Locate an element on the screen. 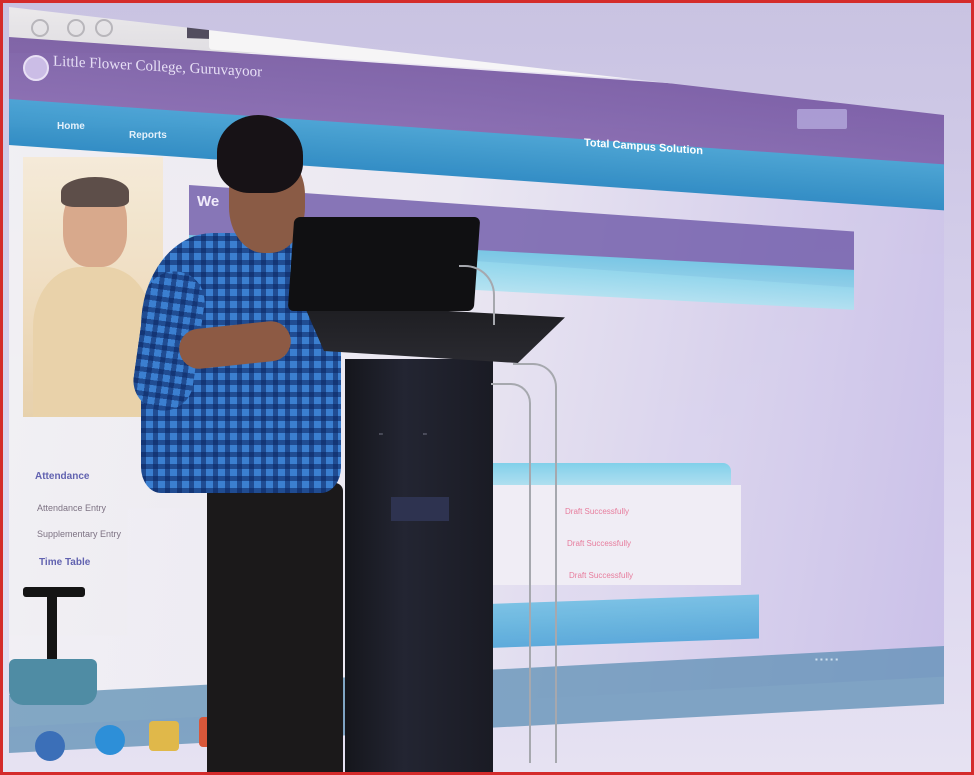  photo-shirt is located at coordinates (93, 342).